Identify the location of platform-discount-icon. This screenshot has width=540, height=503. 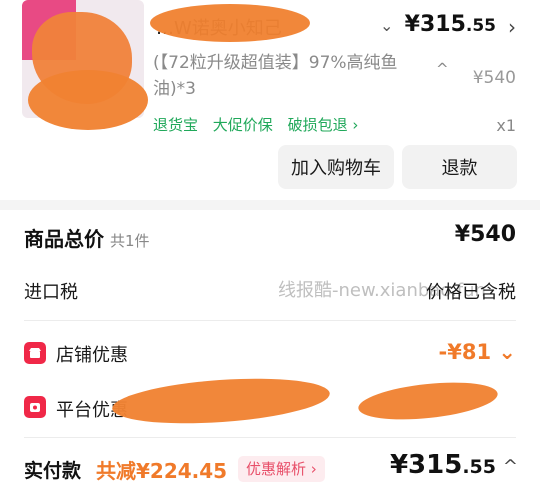
(35, 407).